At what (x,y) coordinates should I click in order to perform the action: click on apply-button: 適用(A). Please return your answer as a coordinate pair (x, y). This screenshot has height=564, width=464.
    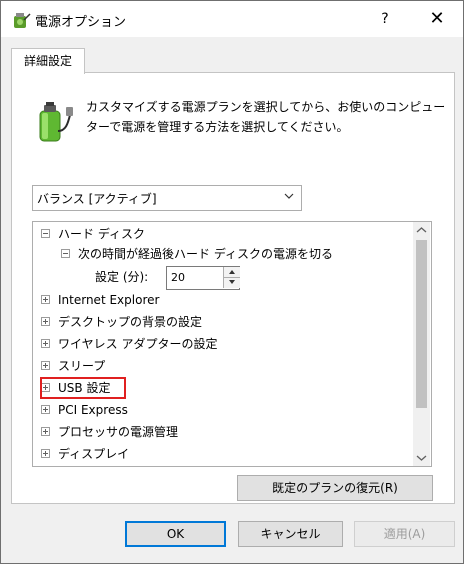
    Looking at the image, I should click on (404, 534).